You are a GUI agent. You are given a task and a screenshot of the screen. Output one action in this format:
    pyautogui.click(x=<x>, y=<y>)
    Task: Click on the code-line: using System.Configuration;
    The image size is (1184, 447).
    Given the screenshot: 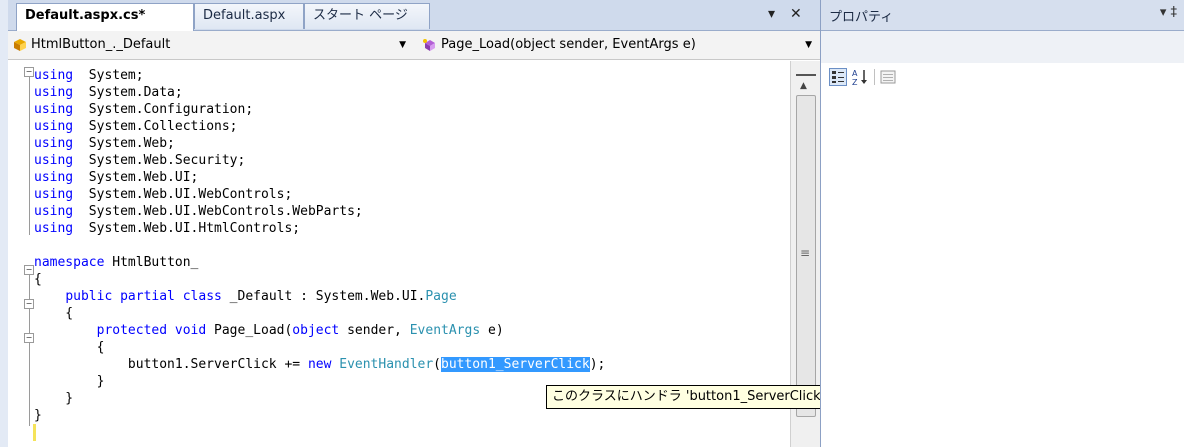 What is the action you would take?
    pyautogui.click(x=143, y=109)
    